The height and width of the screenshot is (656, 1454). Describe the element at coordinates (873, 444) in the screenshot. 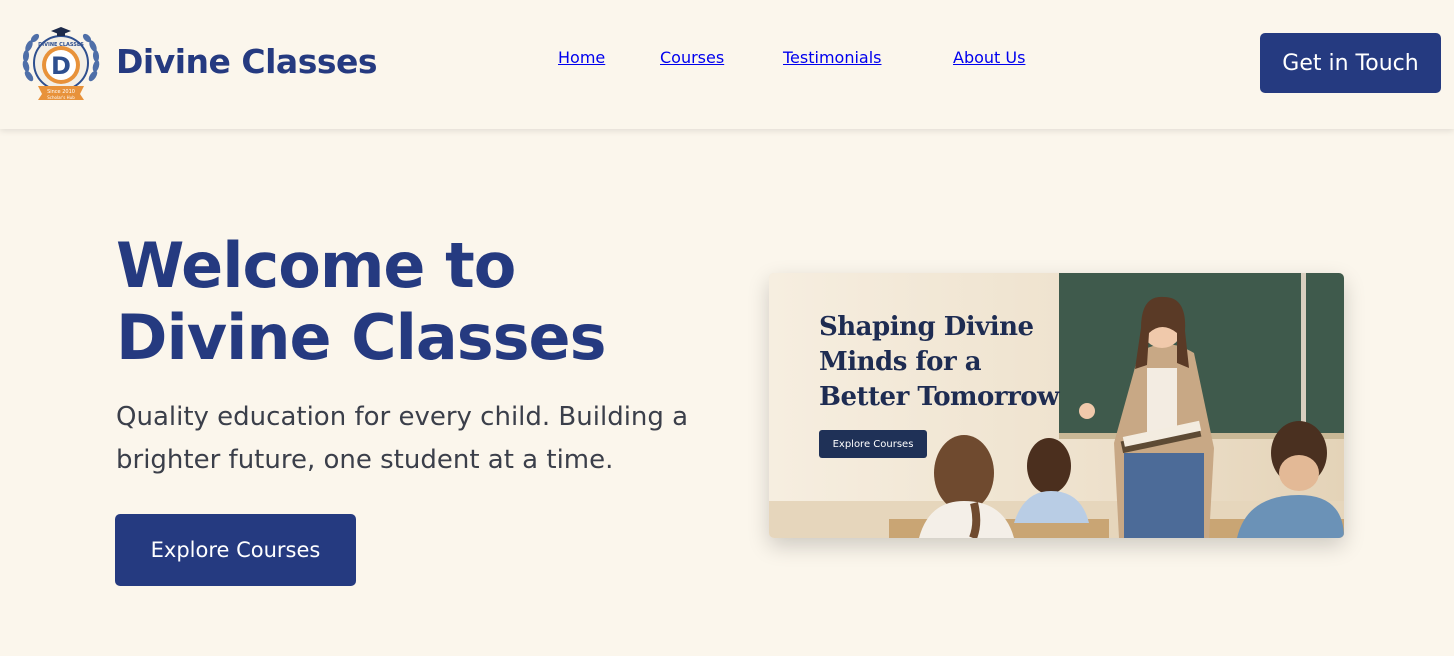

I see `banner-explore-courses-button: Explore Courses` at that location.